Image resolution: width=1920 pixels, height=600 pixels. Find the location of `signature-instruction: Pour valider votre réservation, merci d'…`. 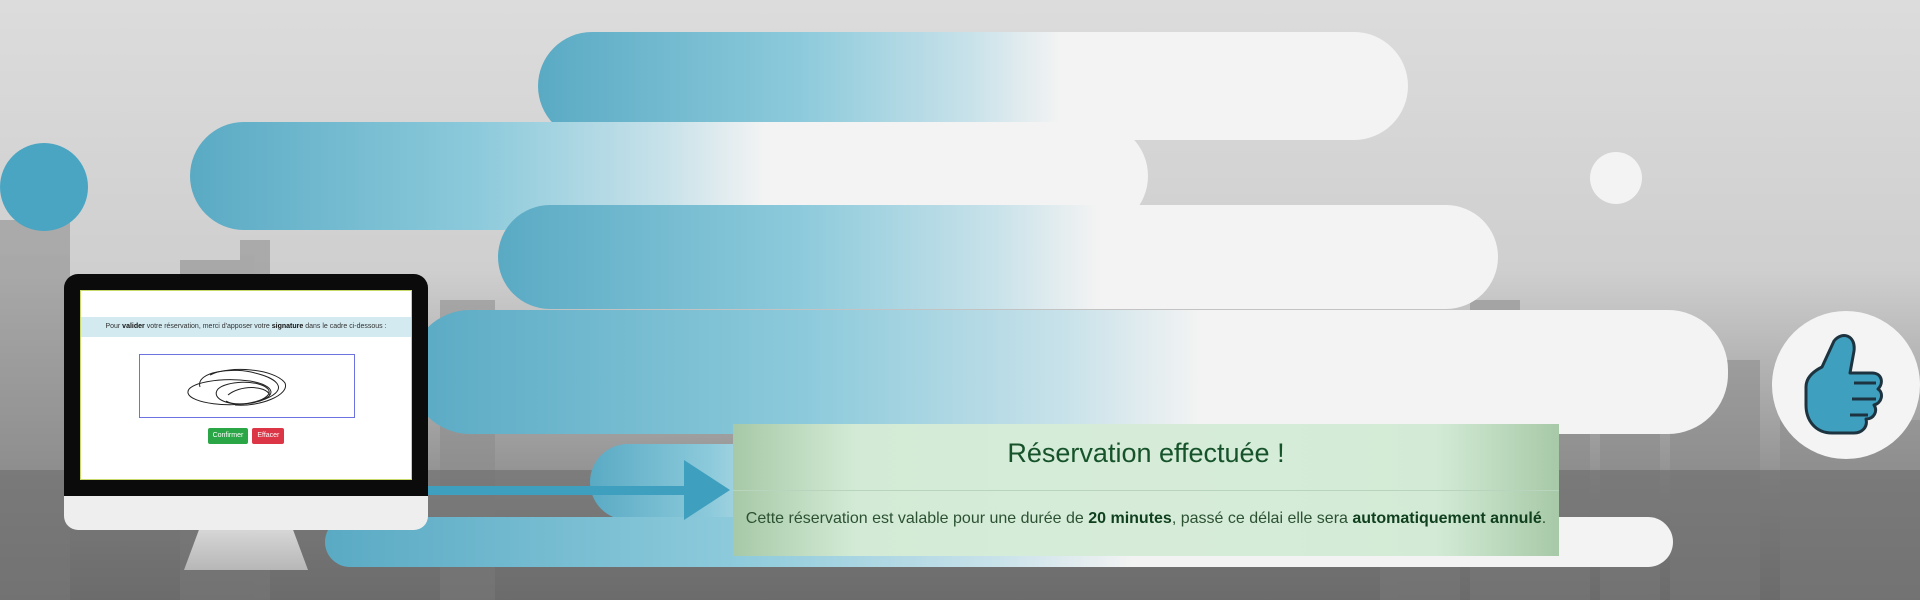

signature-instruction: Pour valider votre réservation, merci d'… is located at coordinates (246, 327).